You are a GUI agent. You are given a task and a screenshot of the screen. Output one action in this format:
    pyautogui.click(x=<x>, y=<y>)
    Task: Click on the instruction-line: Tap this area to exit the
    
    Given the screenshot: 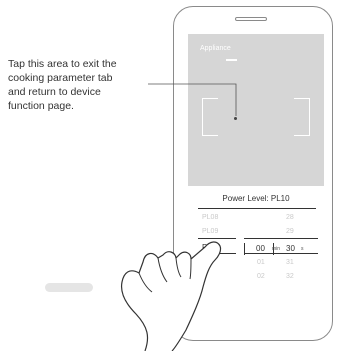 What is the action you would take?
    pyautogui.click(x=62, y=64)
    